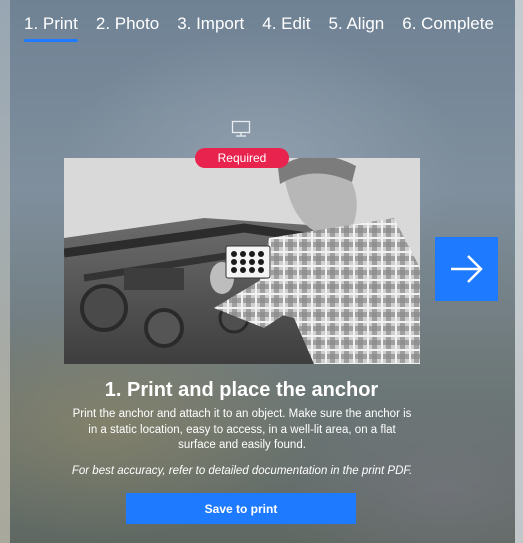 This screenshot has width=523, height=543. What do you see at coordinates (127, 23) in the screenshot?
I see `step-label: 2. Photo` at bounding box center [127, 23].